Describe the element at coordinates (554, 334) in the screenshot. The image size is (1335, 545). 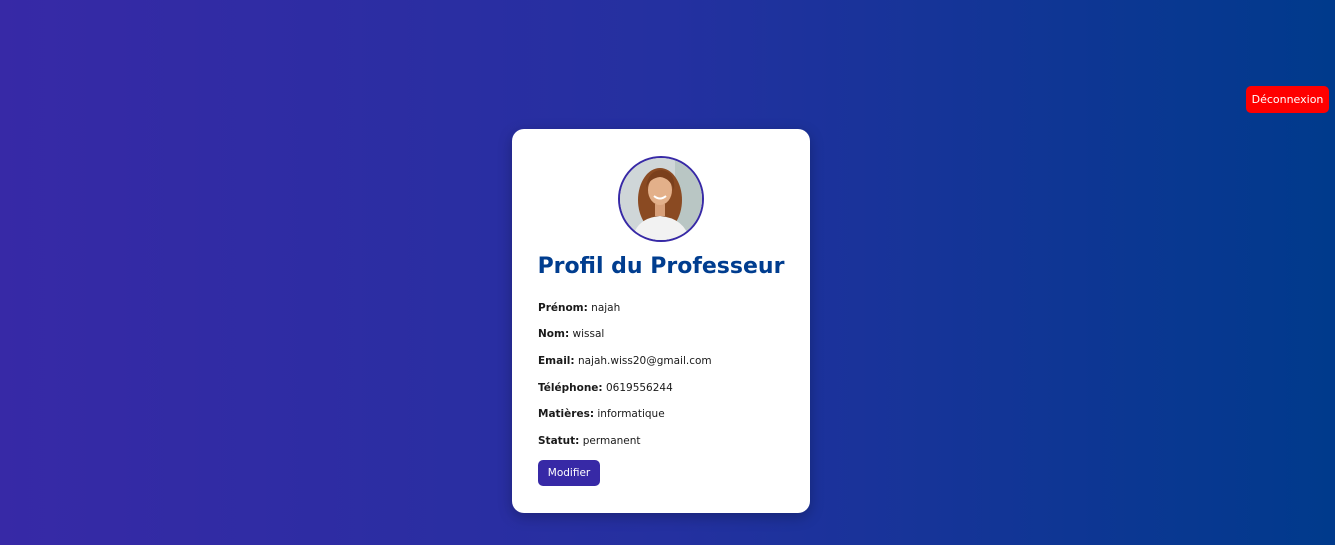
I see `field-label: Nom:` at that location.